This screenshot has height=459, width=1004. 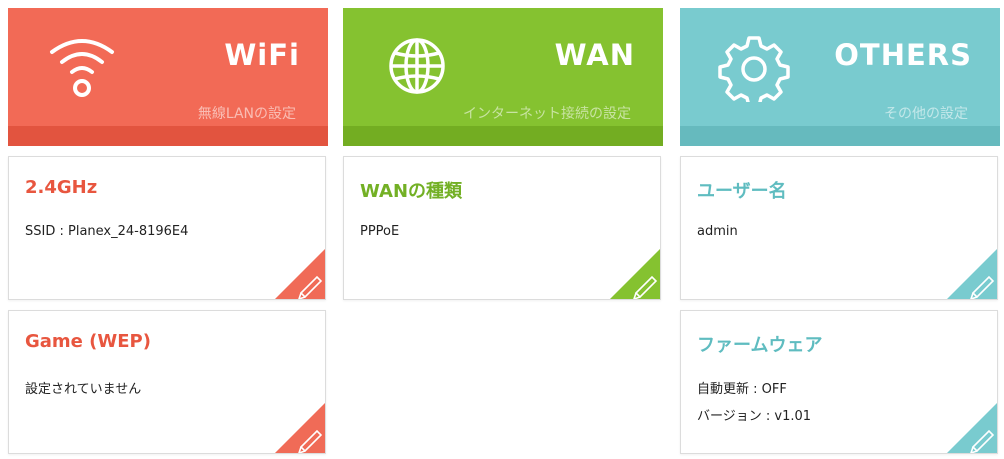 What do you see at coordinates (760, 345) in the screenshot?
I see `card-title: ファームウェア` at bounding box center [760, 345].